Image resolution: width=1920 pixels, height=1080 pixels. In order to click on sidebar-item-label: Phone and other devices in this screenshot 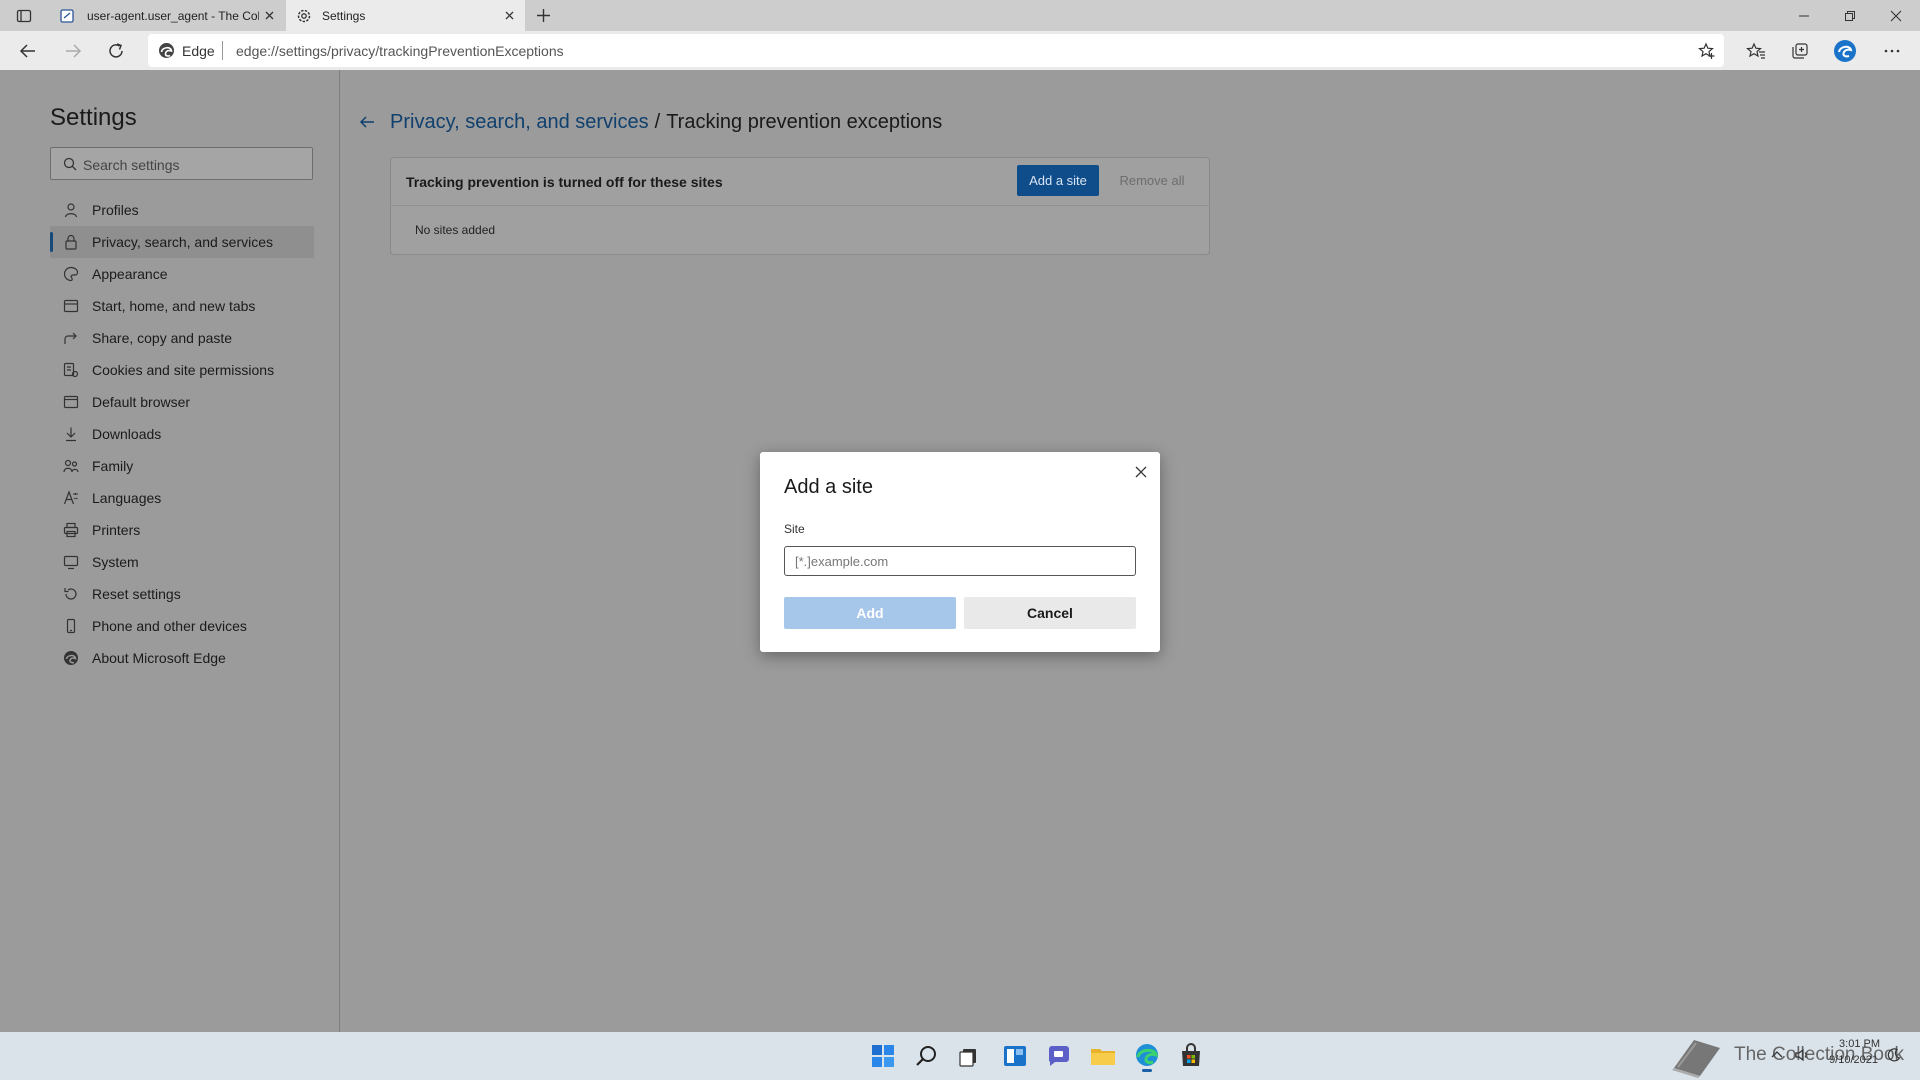, I will do `click(169, 626)`.